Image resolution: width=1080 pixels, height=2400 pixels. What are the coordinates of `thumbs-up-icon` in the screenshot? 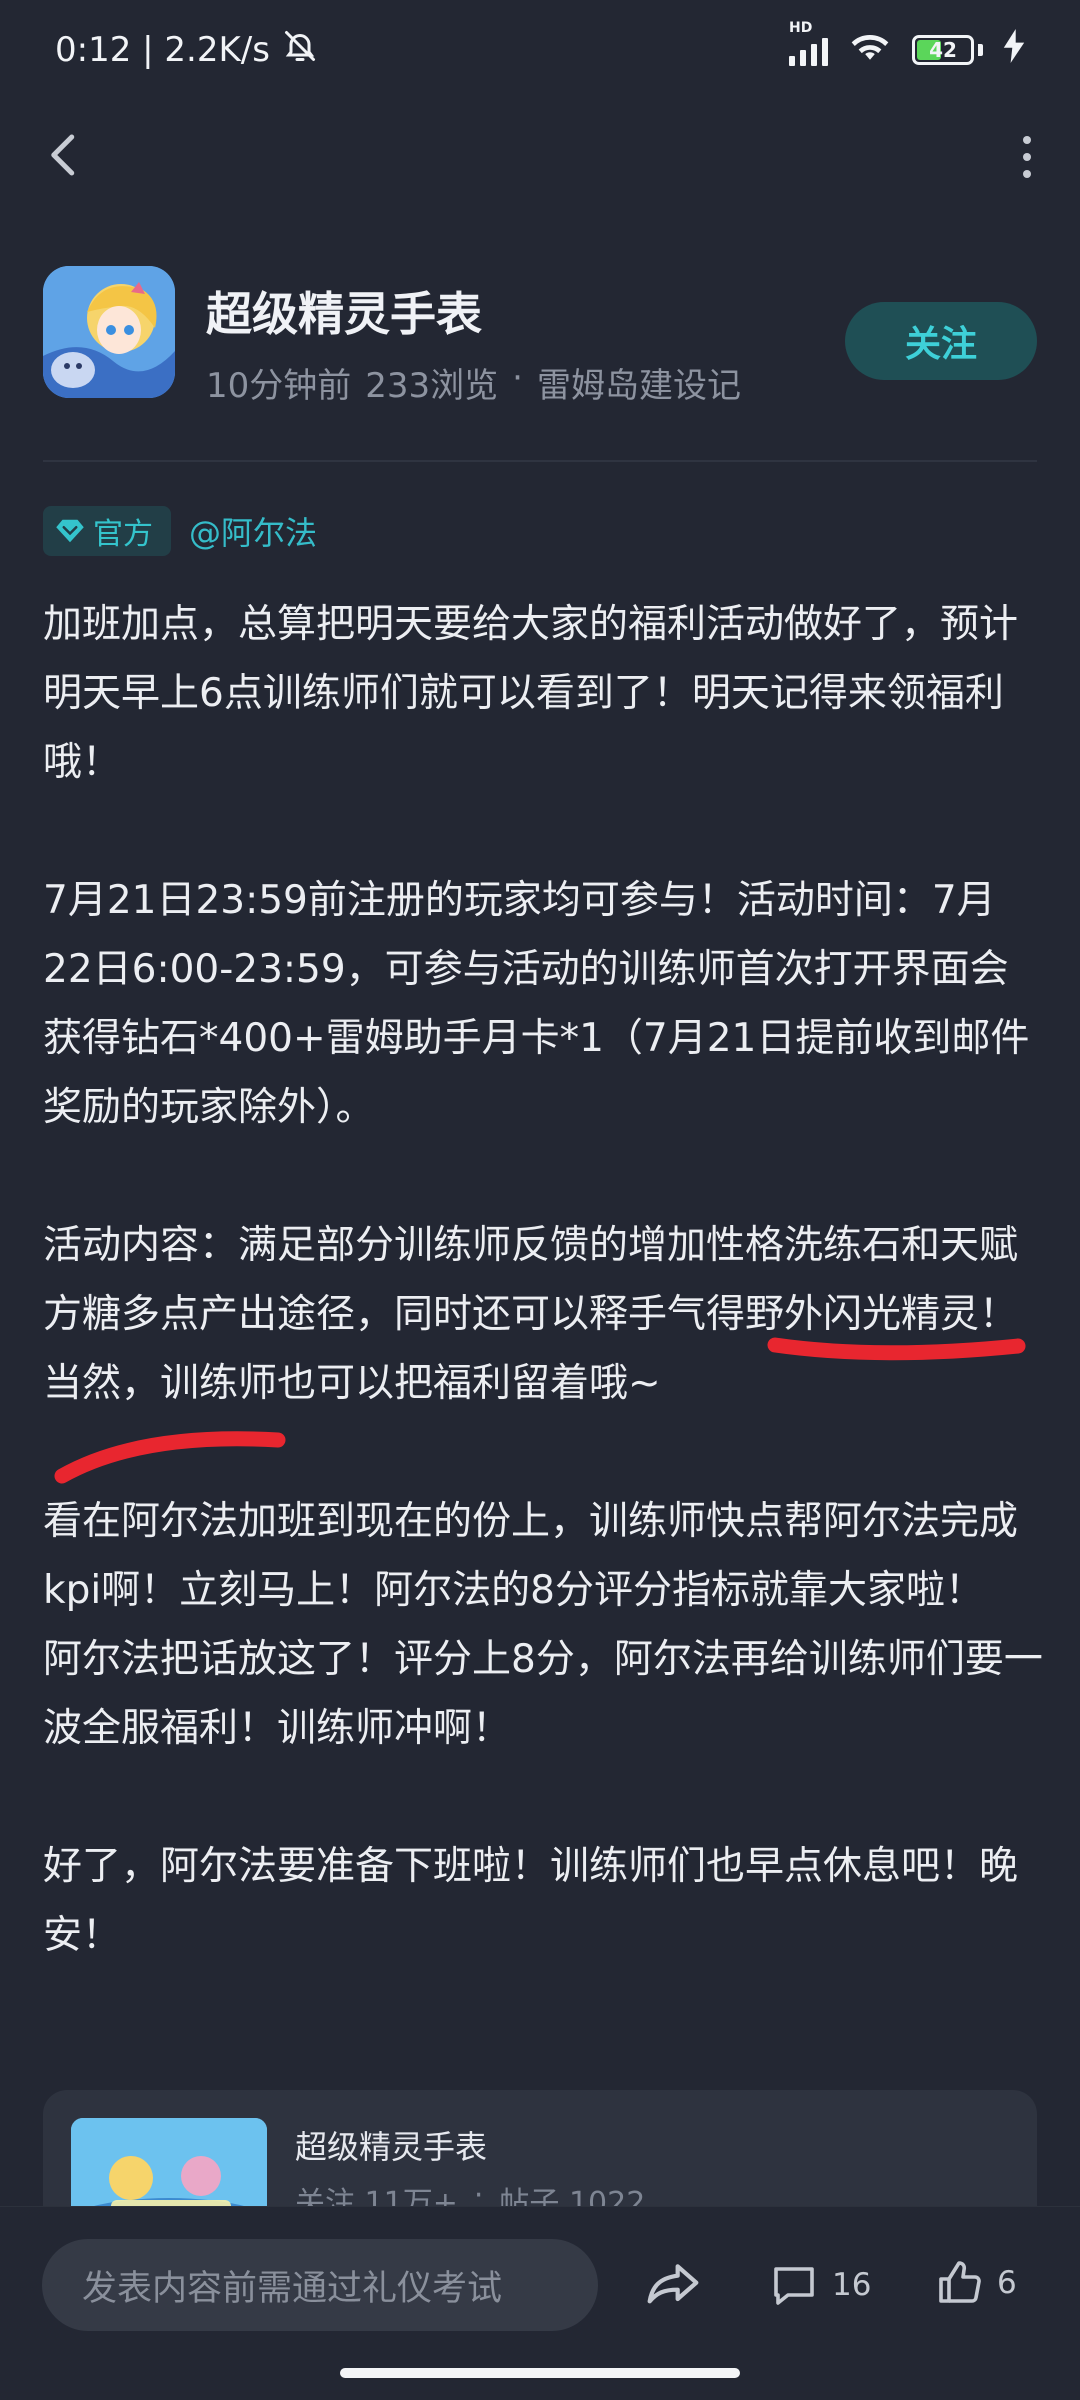 It's located at (960, 2282).